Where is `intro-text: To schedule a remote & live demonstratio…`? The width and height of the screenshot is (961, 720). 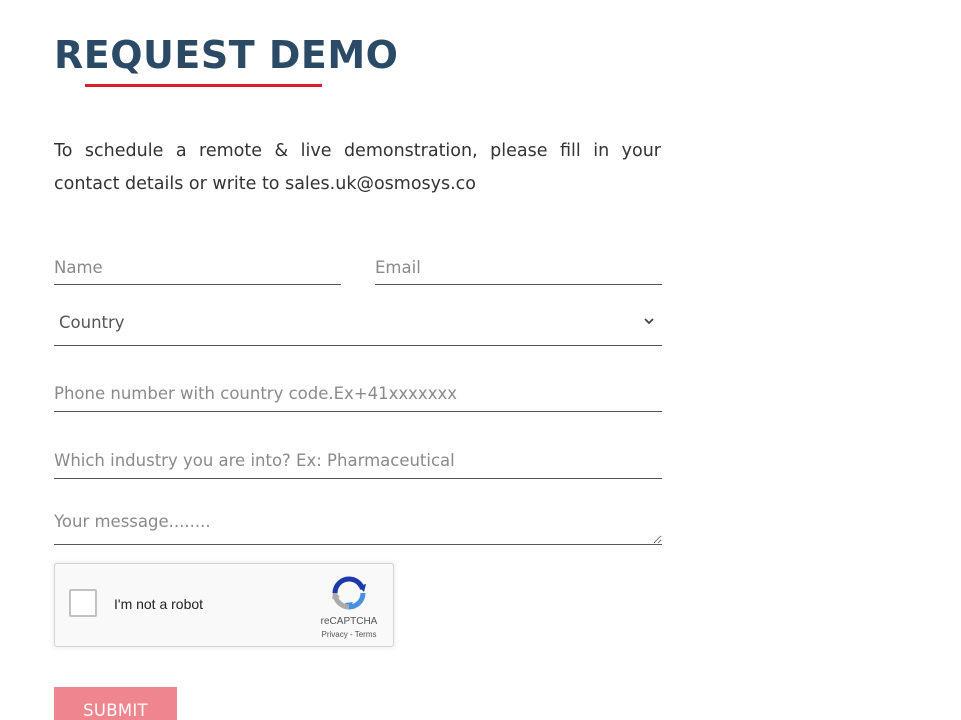 intro-text: To schedule a remote & live demonstratio… is located at coordinates (357, 167).